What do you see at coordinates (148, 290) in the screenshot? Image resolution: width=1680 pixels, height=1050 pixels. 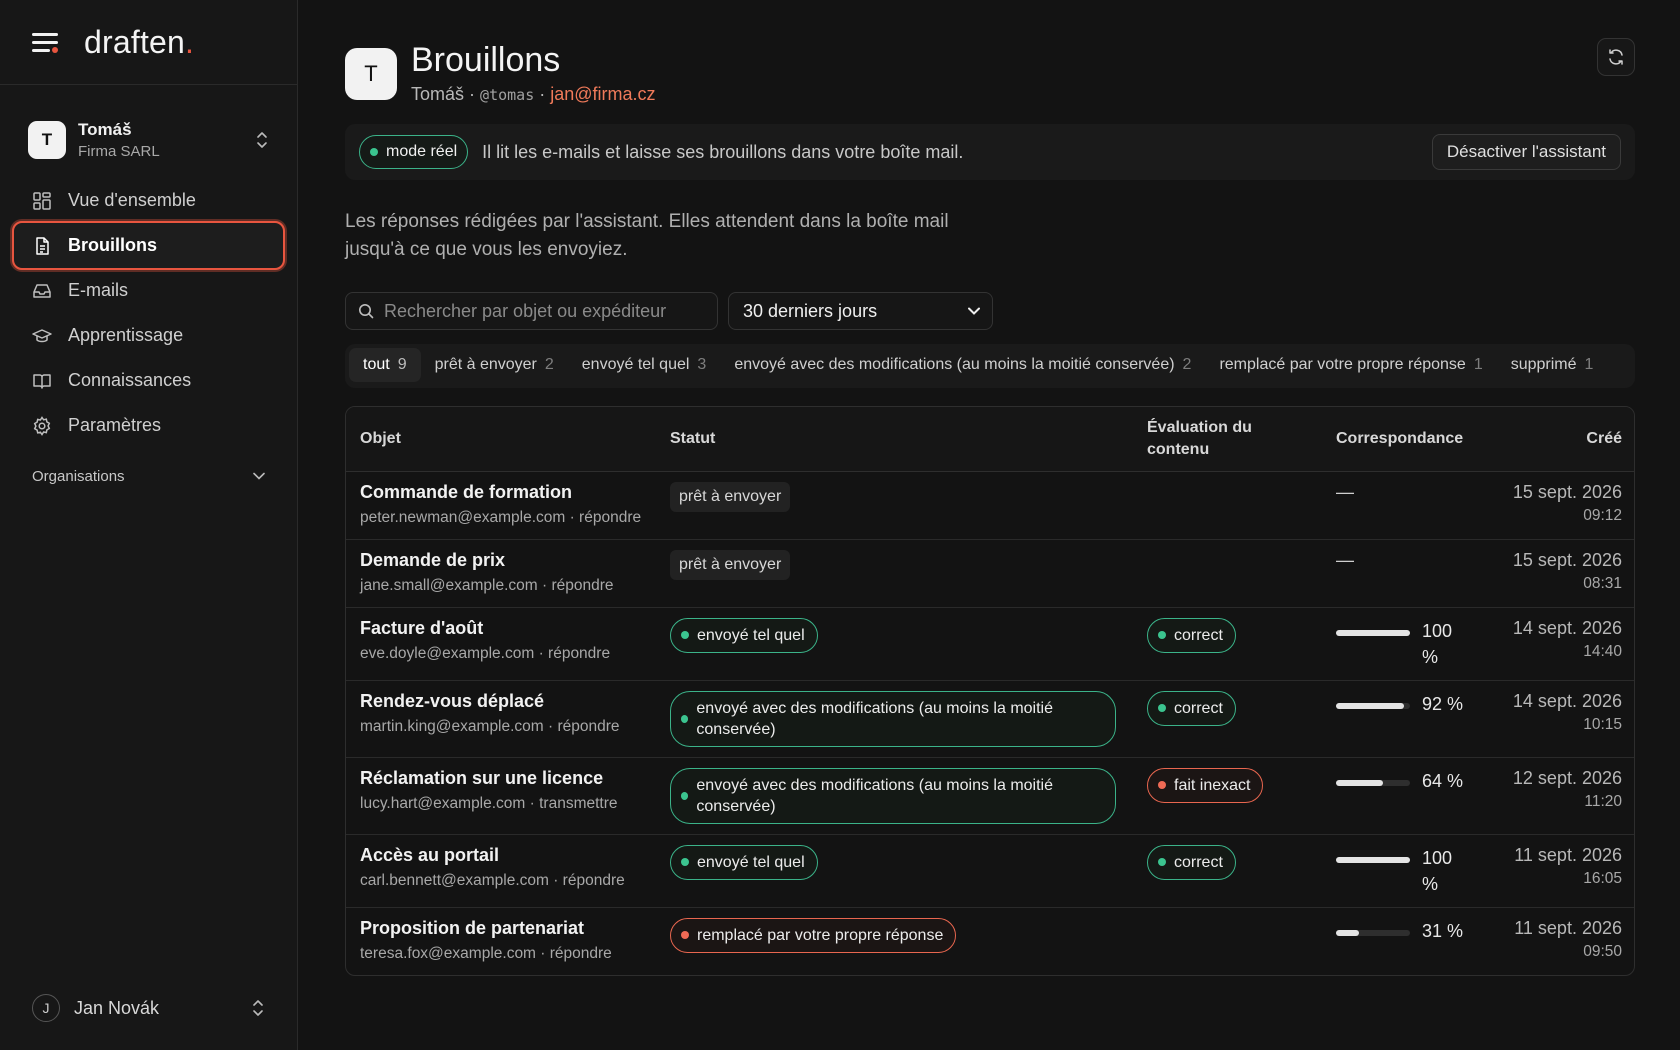 I see `sidebar-item-emails: E-mails` at bounding box center [148, 290].